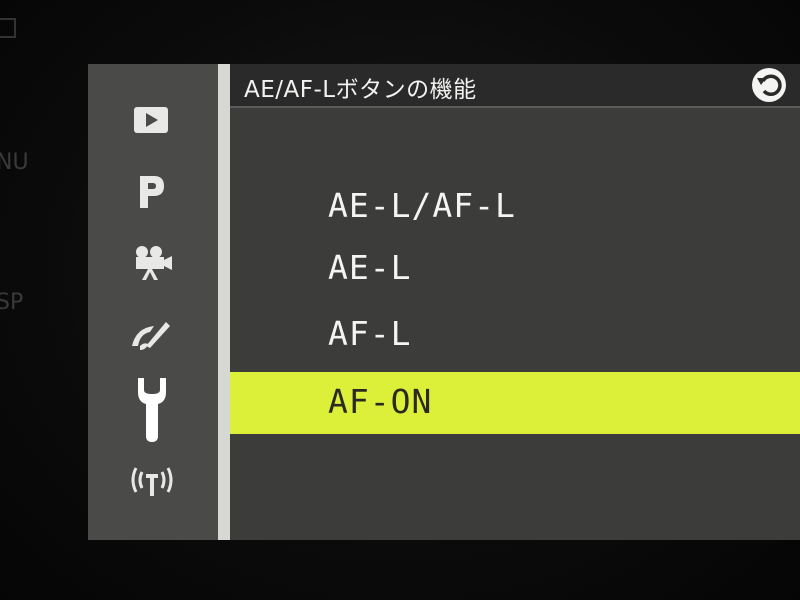 This screenshot has height=600, width=800. What do you see at coordinates (370, 333) in the screenshot?
I see `option-label: AF-L` at bounding box center [370, 333].